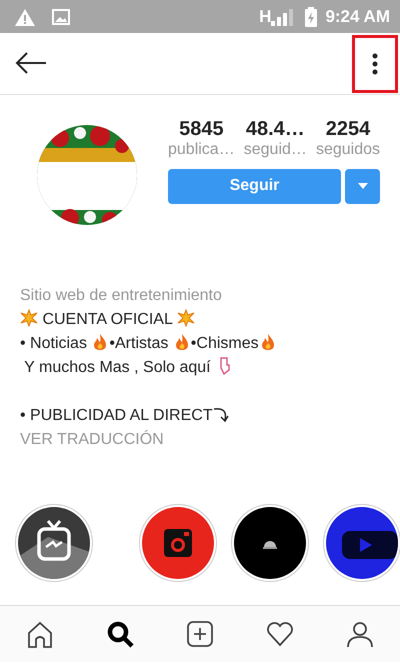 The image size is (400, 667). Describe the element at coordinates (54, 343) in the screenshot. I see `bio-text: • Noticias` at that location.